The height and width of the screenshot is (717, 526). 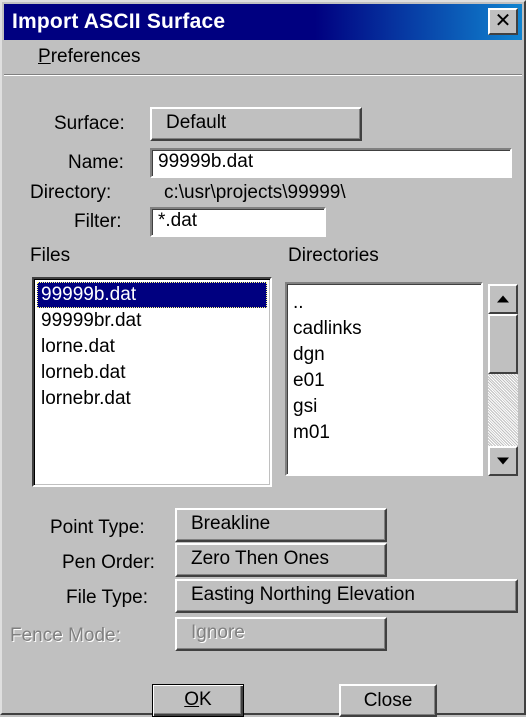 I want to click on point-type-button: Breakline, so click(x=281, y=525).